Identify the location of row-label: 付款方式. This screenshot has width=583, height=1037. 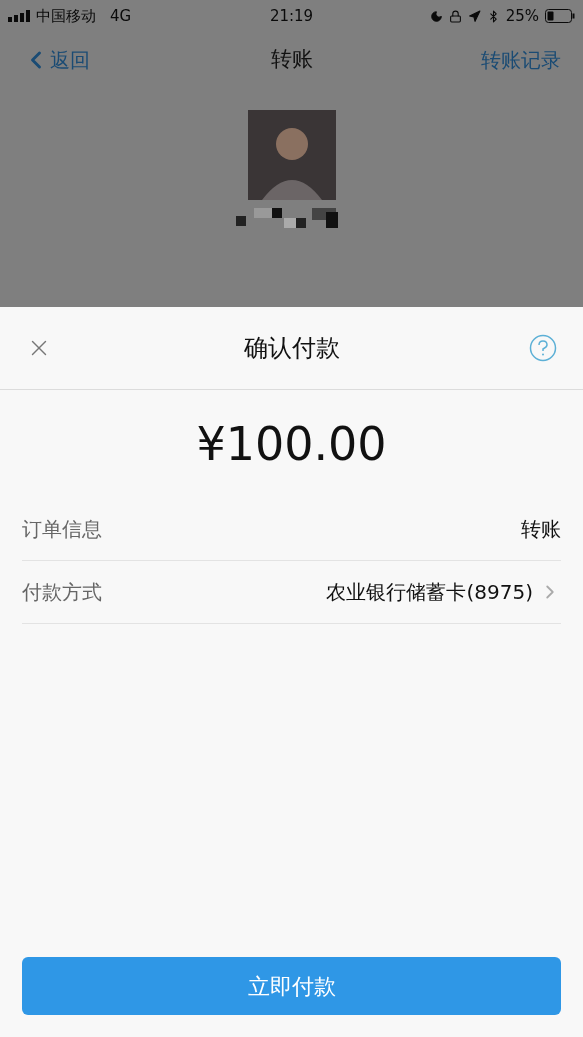
(62, 592).